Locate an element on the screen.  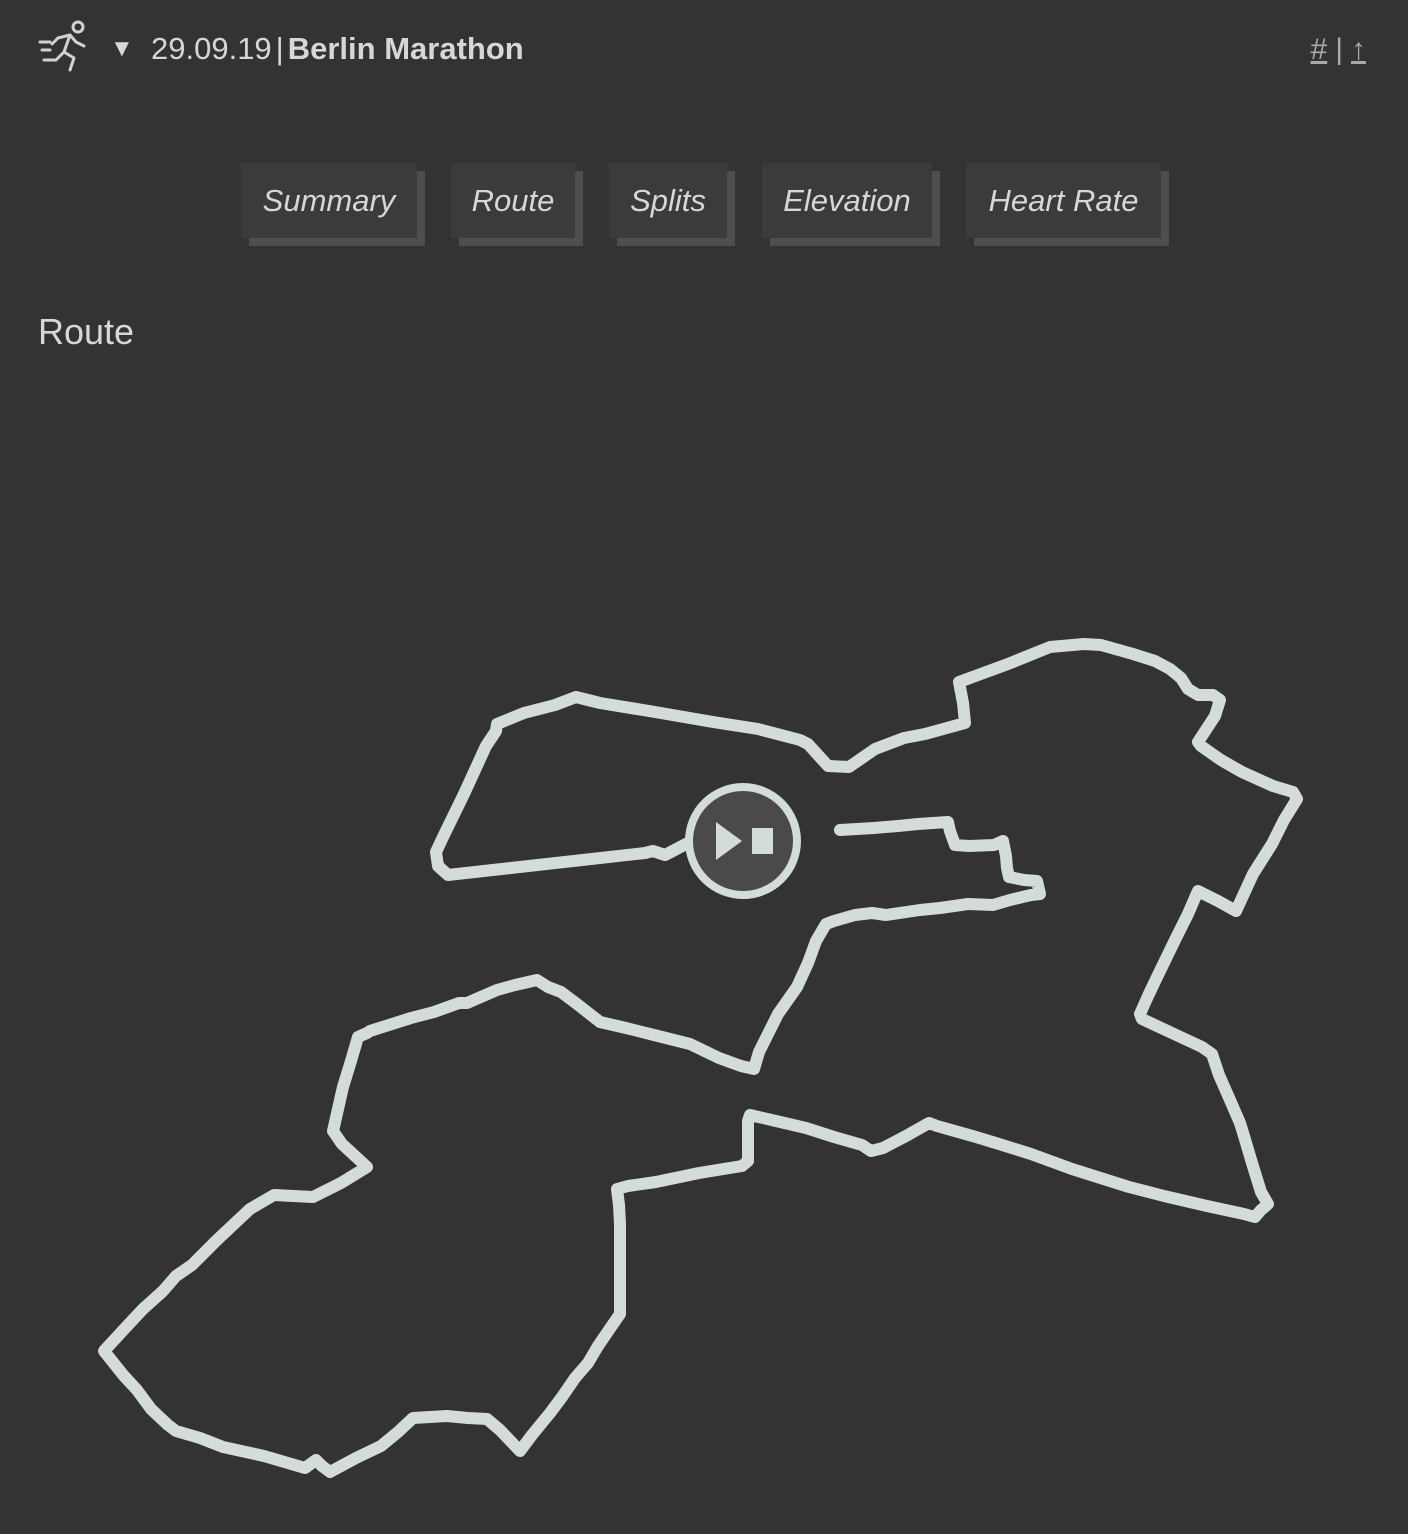
section-title: Route is located at coordinates (86, 331).